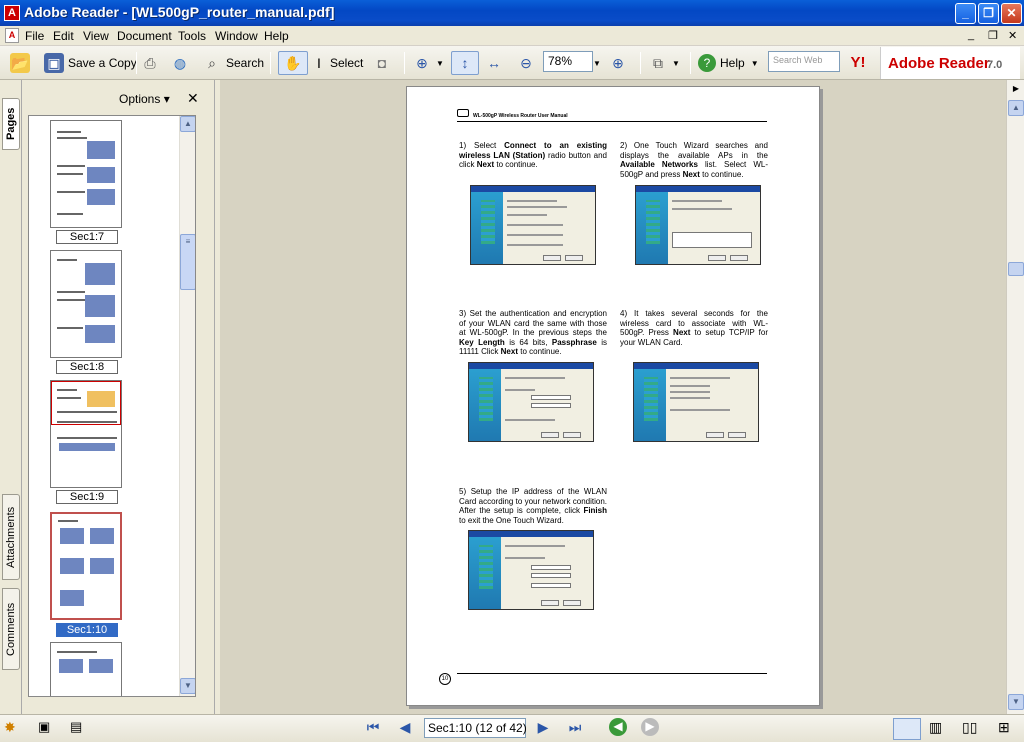  I want to click on yahoo-search-button: Y!, so click(860, 63).